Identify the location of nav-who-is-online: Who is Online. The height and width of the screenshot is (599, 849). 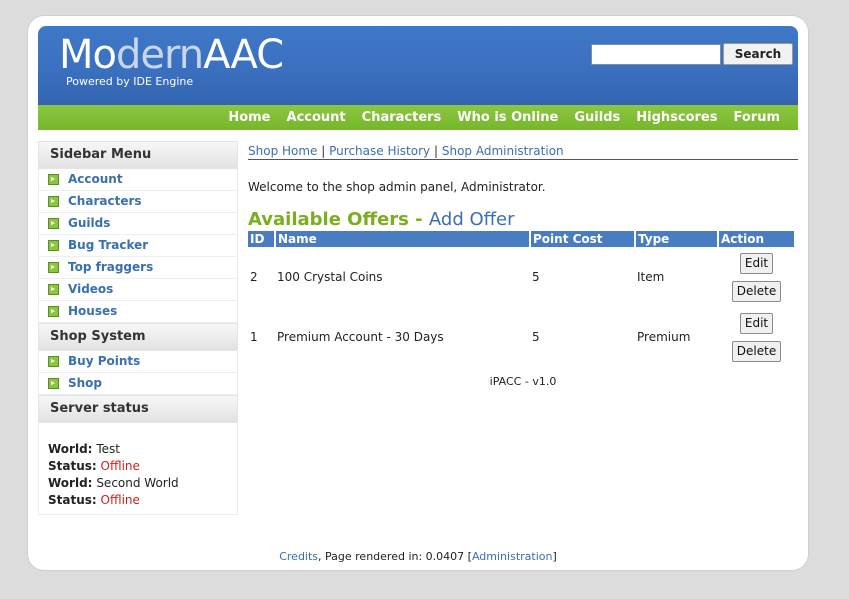
(507, 117).